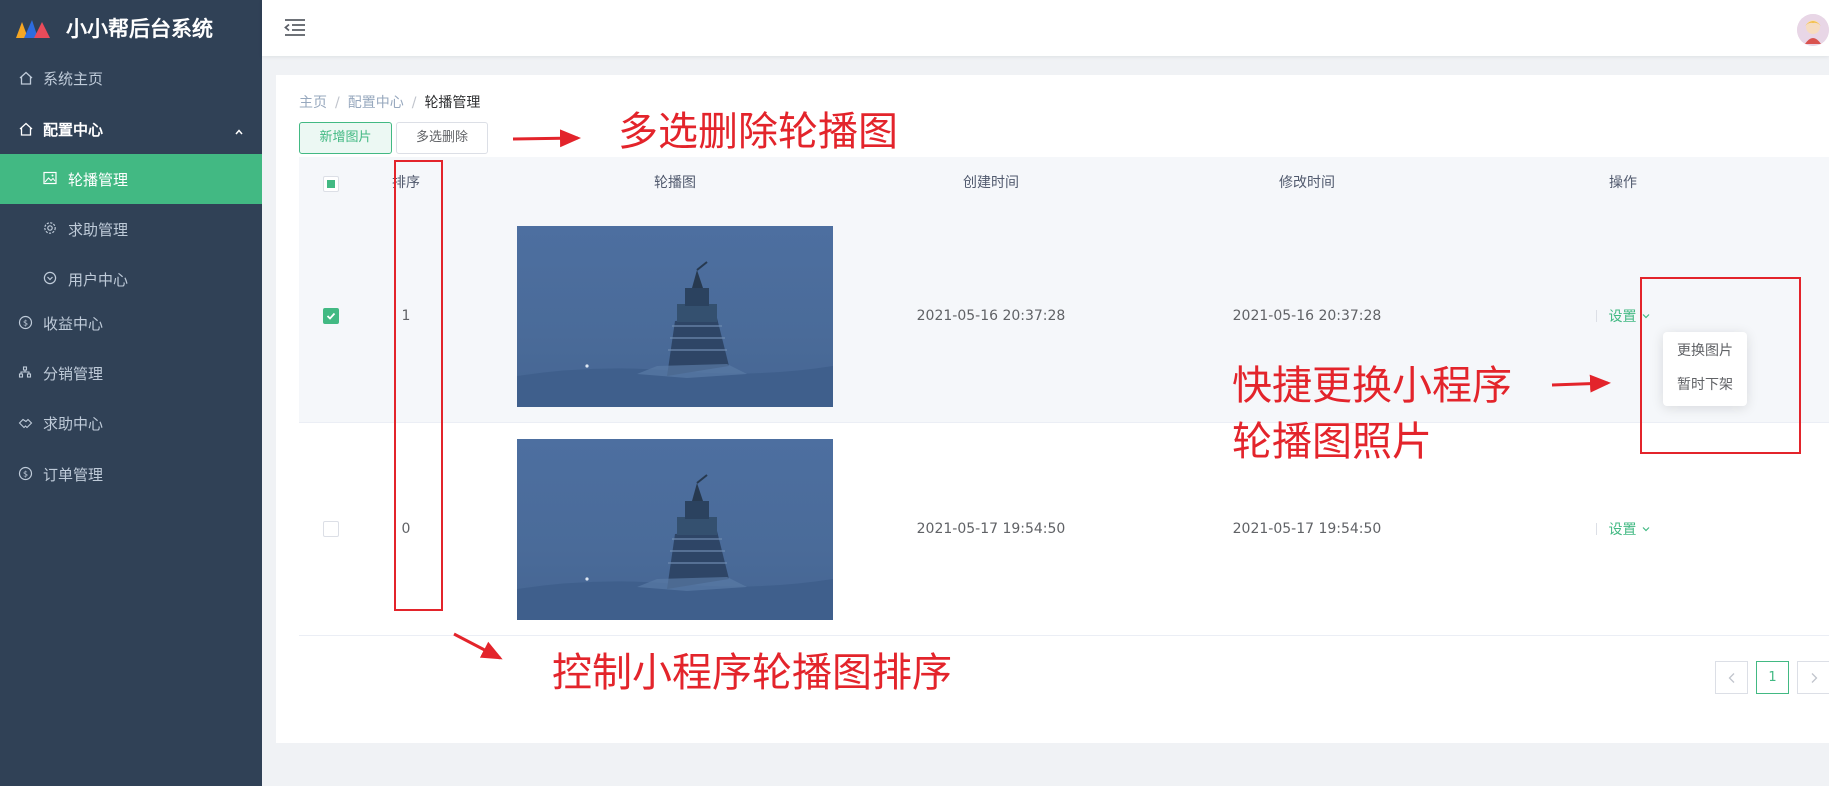 This screenshot has height=786, width=1829. I want to click on avatar, so click(1813, 30).